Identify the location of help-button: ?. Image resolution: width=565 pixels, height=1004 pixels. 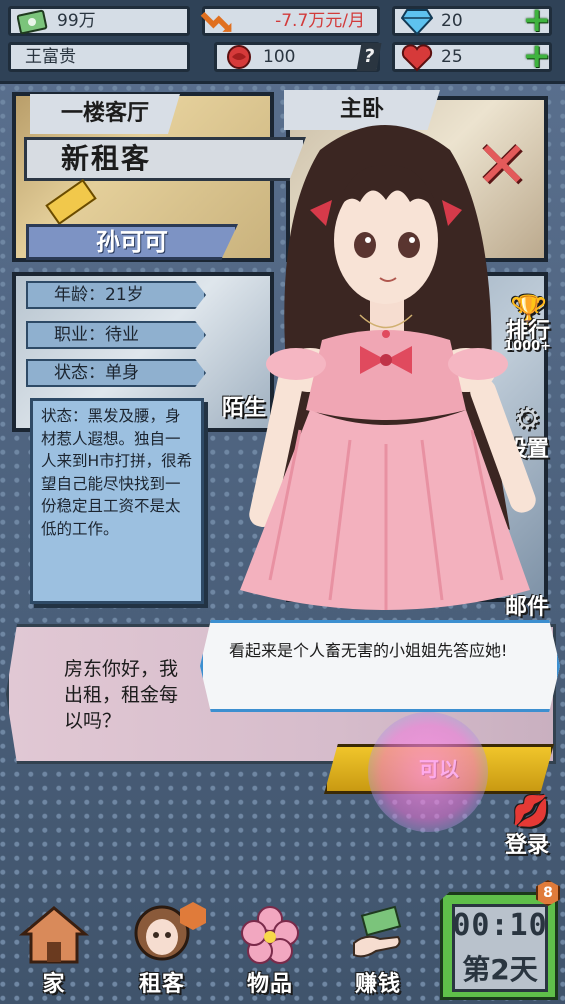
(369, 57).